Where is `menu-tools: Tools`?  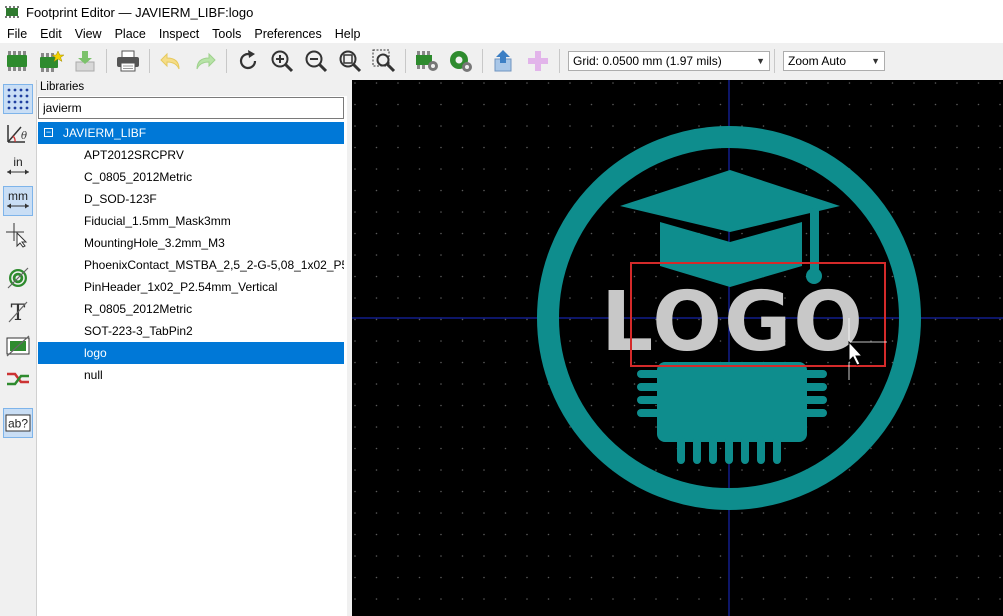 menu-tools: Tools is located at coordinates (226, 34).